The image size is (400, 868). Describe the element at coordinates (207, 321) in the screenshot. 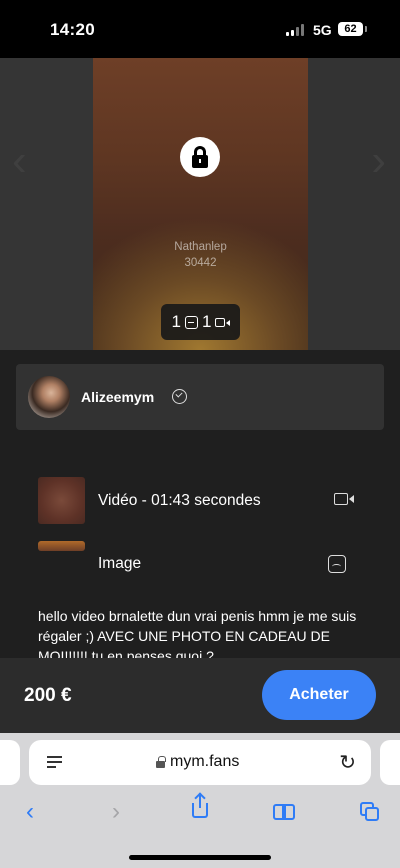

I see `video-count: 1` at that location.